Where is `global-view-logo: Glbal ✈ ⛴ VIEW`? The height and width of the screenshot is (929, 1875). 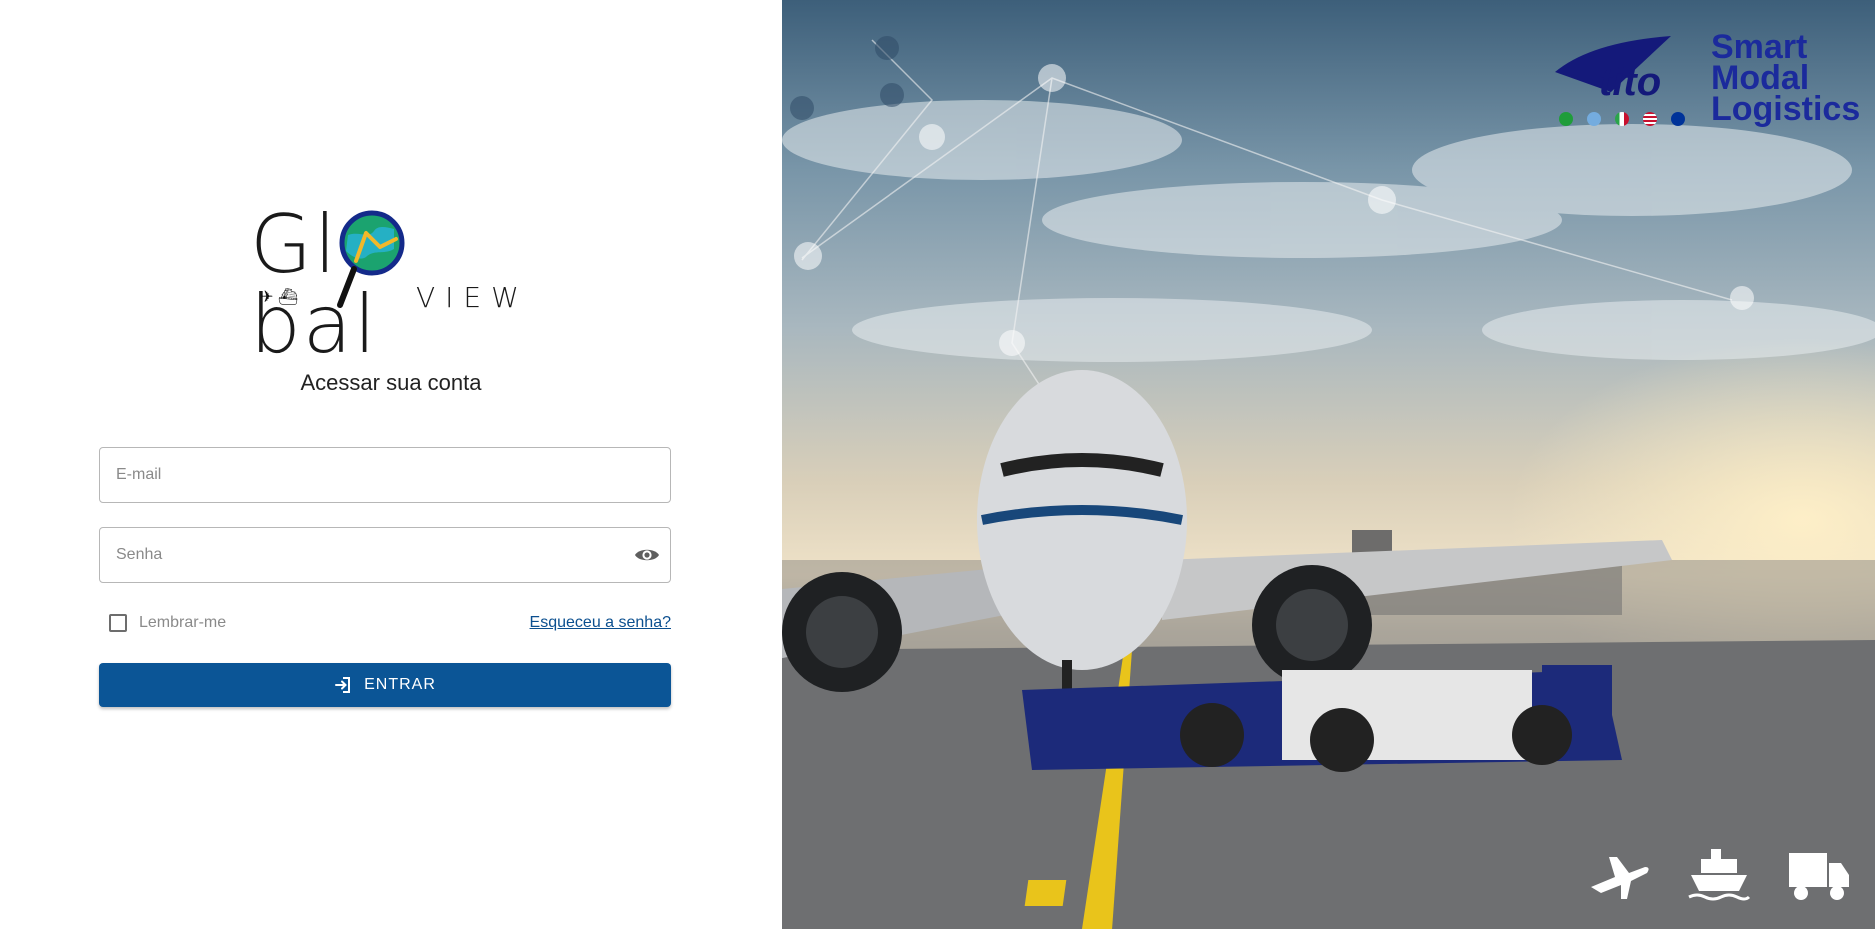
global-view-logo: Glbal ✈ ⛴ VIEW is located at coordinates (392, 285).